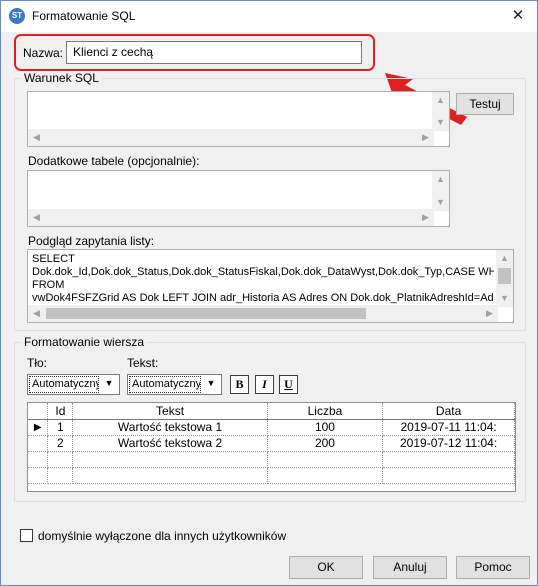 The width and height of the screenshot is (538, 586). What do you see at coordinates (325, 443) in the screenshot?
I see `cell-liczba: 200` at bounding box center [325, 443].